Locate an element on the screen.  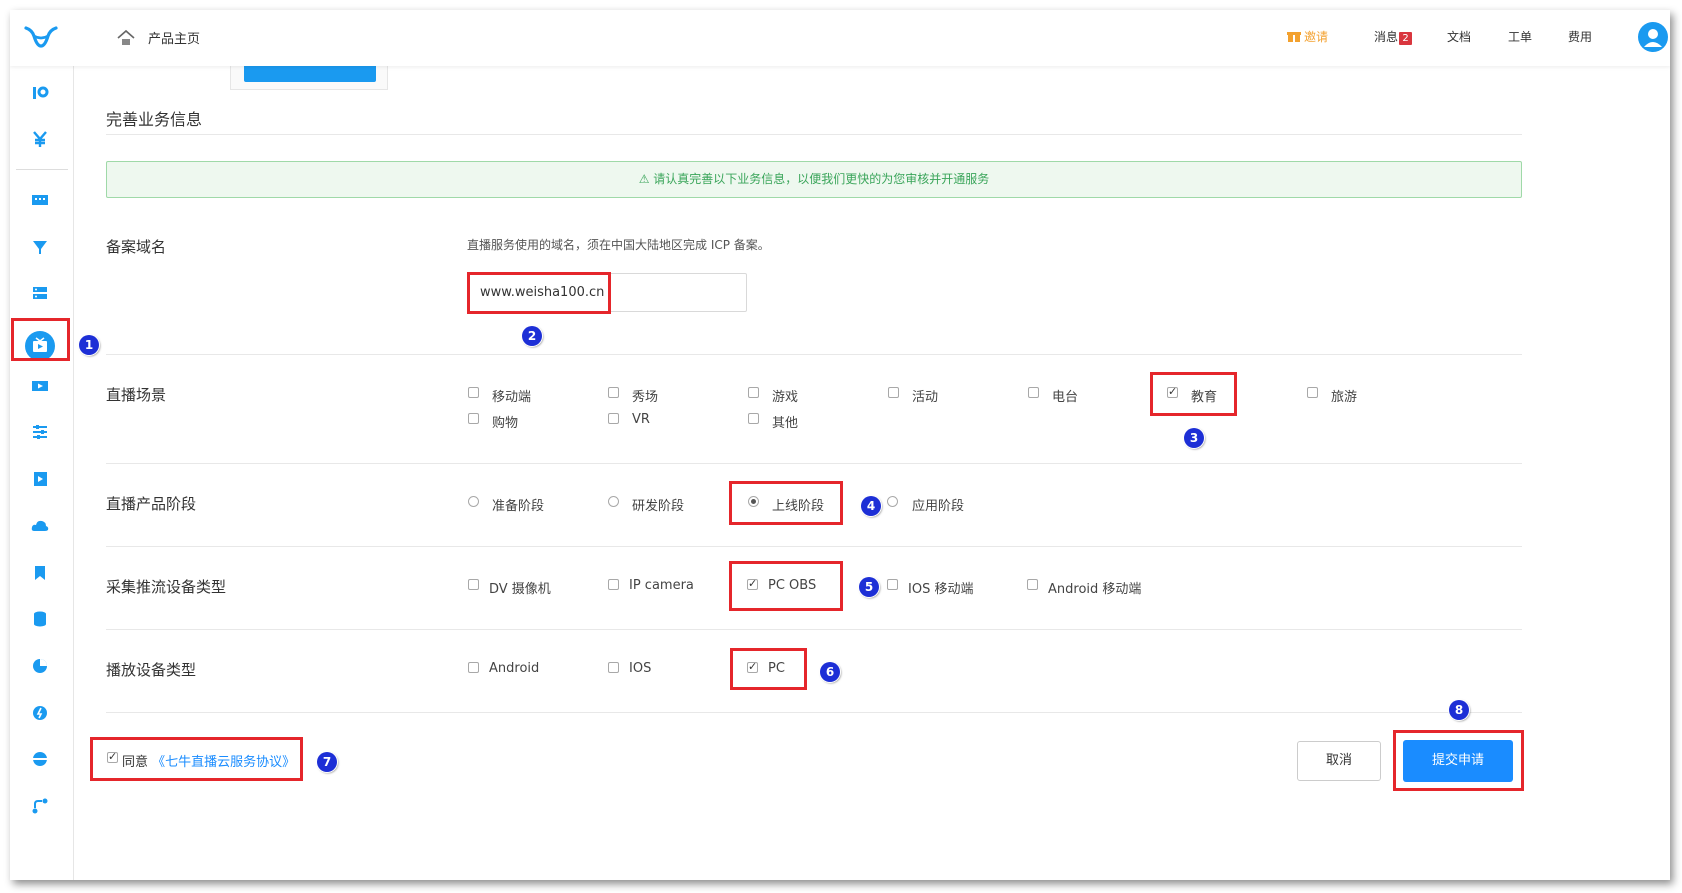
option-label: 活动 is located at coordinates (925, 397).